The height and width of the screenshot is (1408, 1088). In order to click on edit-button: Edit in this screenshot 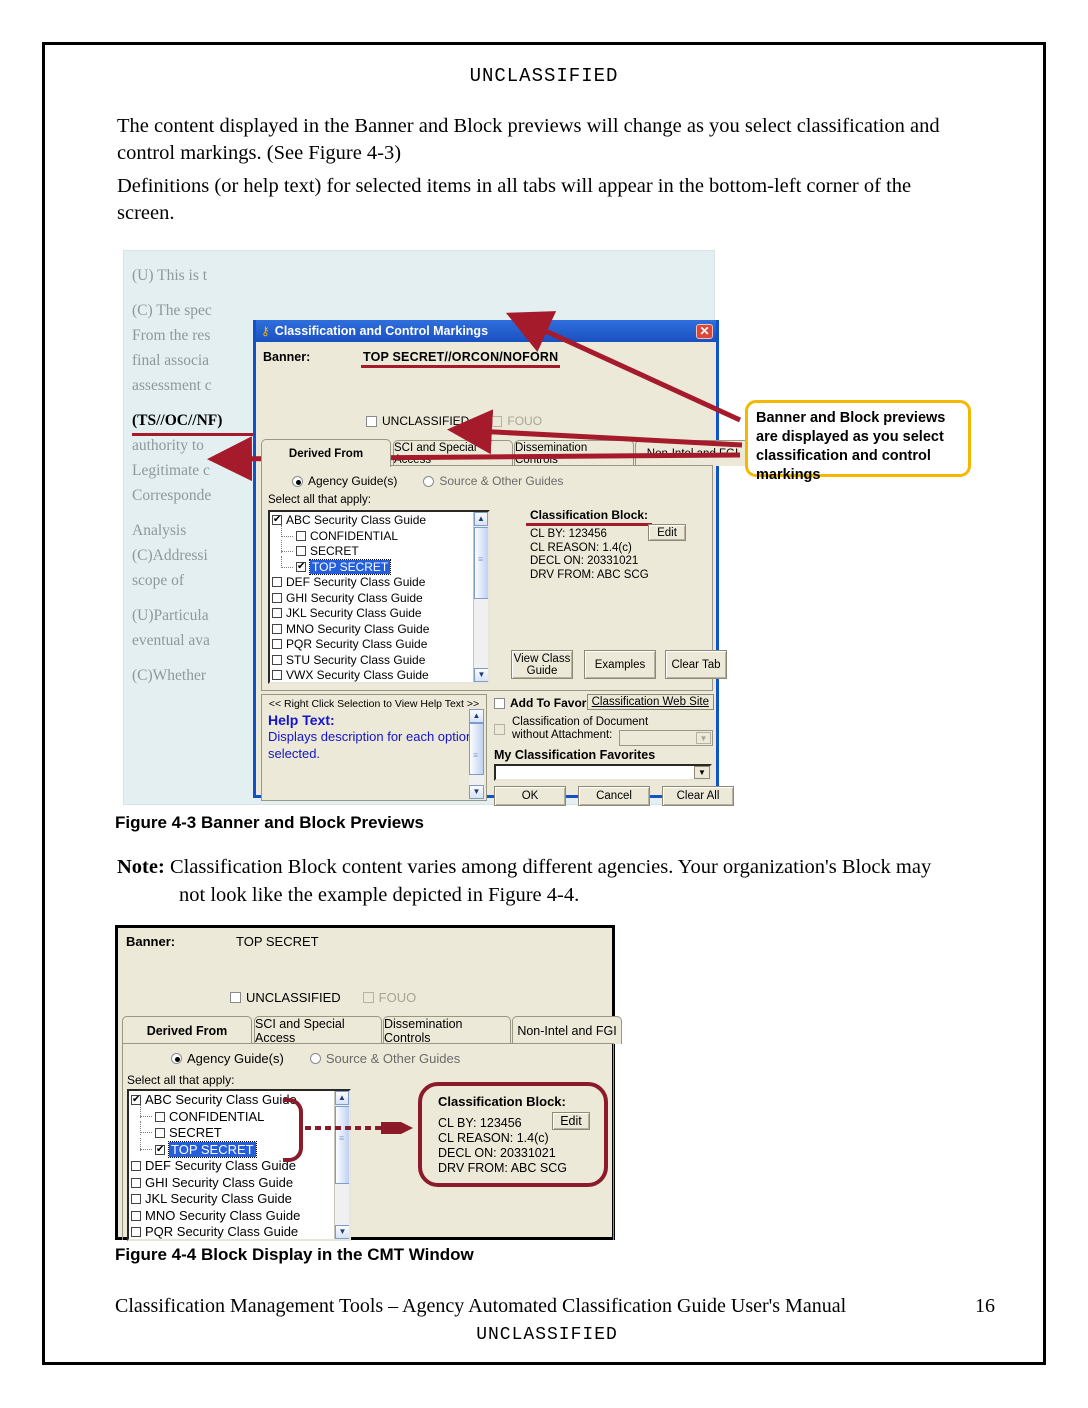, I will do `click(667, 532)`.